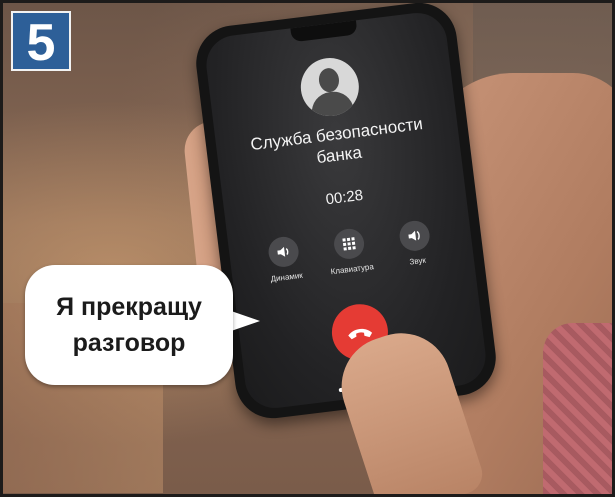 The height and width of the screenshot is (497, 615). Describe the element at coordinates (336, 141) in the screenshot. I see `caller-name: Служба безопасности банка` at that location.